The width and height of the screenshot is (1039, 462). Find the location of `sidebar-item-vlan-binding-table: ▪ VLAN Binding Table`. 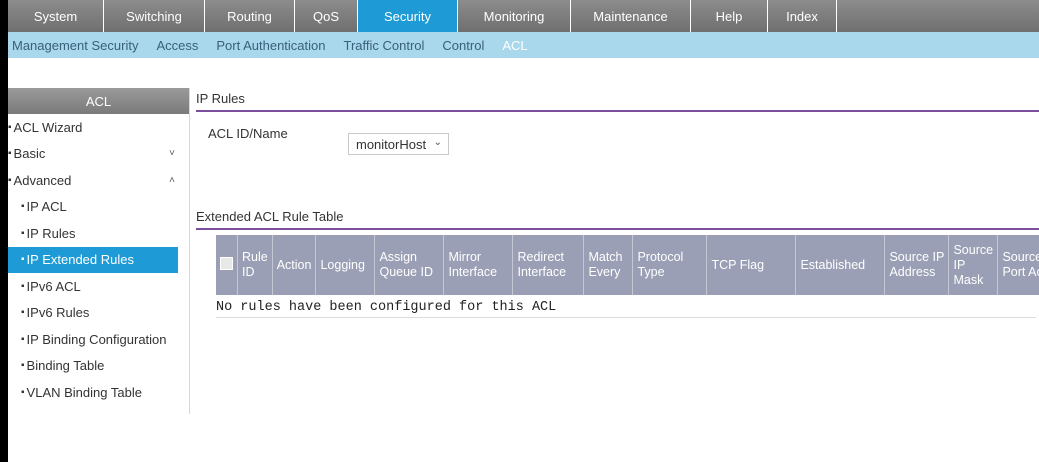

sidebar-item-vlan-binding-table: ▪ VLAN Binding Table is located at coordinates (98, 392).